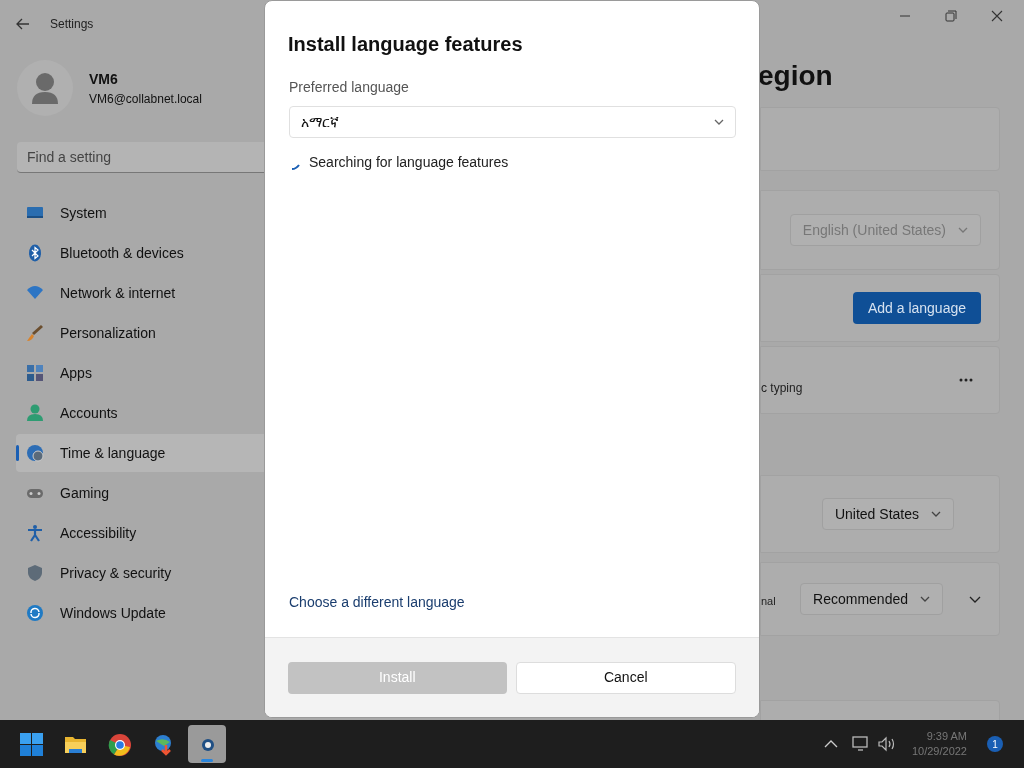  Describe the element at coordinates (939, 751) in the screenshot. I see `clock-date: 10/29/2022` at that location.